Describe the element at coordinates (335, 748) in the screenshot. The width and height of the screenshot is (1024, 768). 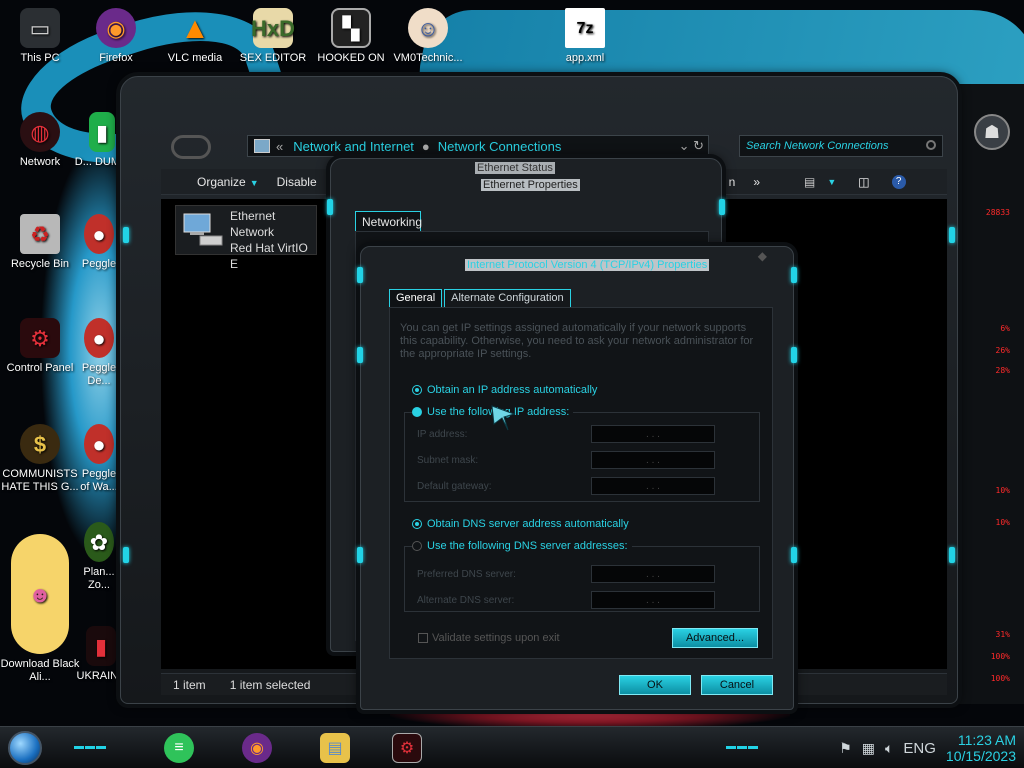
I see `taskbar-file-explorer-icon: ▤` at that location.